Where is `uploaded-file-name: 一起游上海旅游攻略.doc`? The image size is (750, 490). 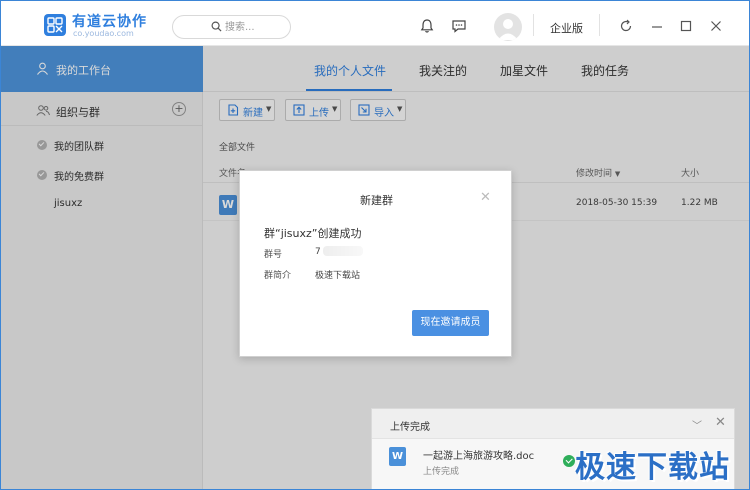
uploaded-file-name: 一起游上海旅游攻略.doc is located at coordinates (479, 456).